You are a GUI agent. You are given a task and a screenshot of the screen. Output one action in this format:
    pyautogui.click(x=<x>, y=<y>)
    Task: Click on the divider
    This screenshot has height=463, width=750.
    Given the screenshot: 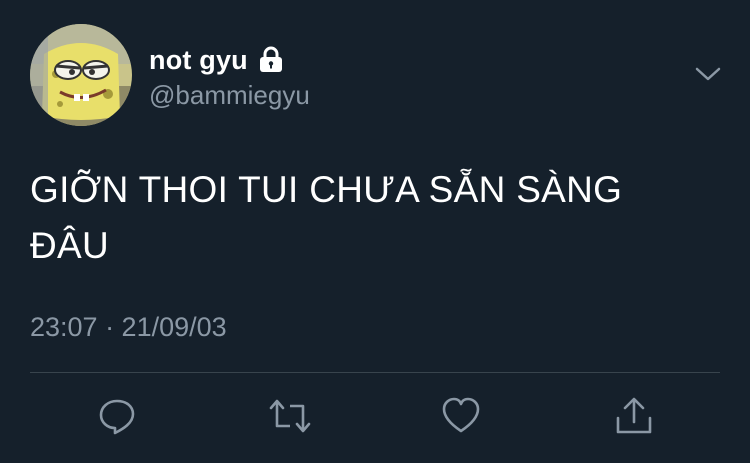 What is the action you would take?
    pyautogui.click(x=375, y=372)
    